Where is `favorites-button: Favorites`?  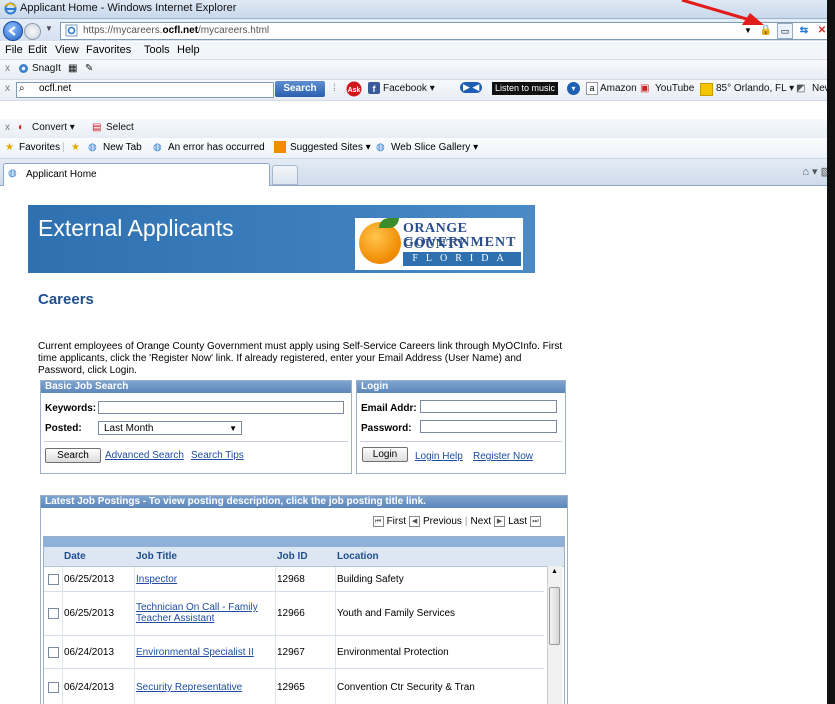
favorites-button: Favorites is located at coordinates (39, 147).